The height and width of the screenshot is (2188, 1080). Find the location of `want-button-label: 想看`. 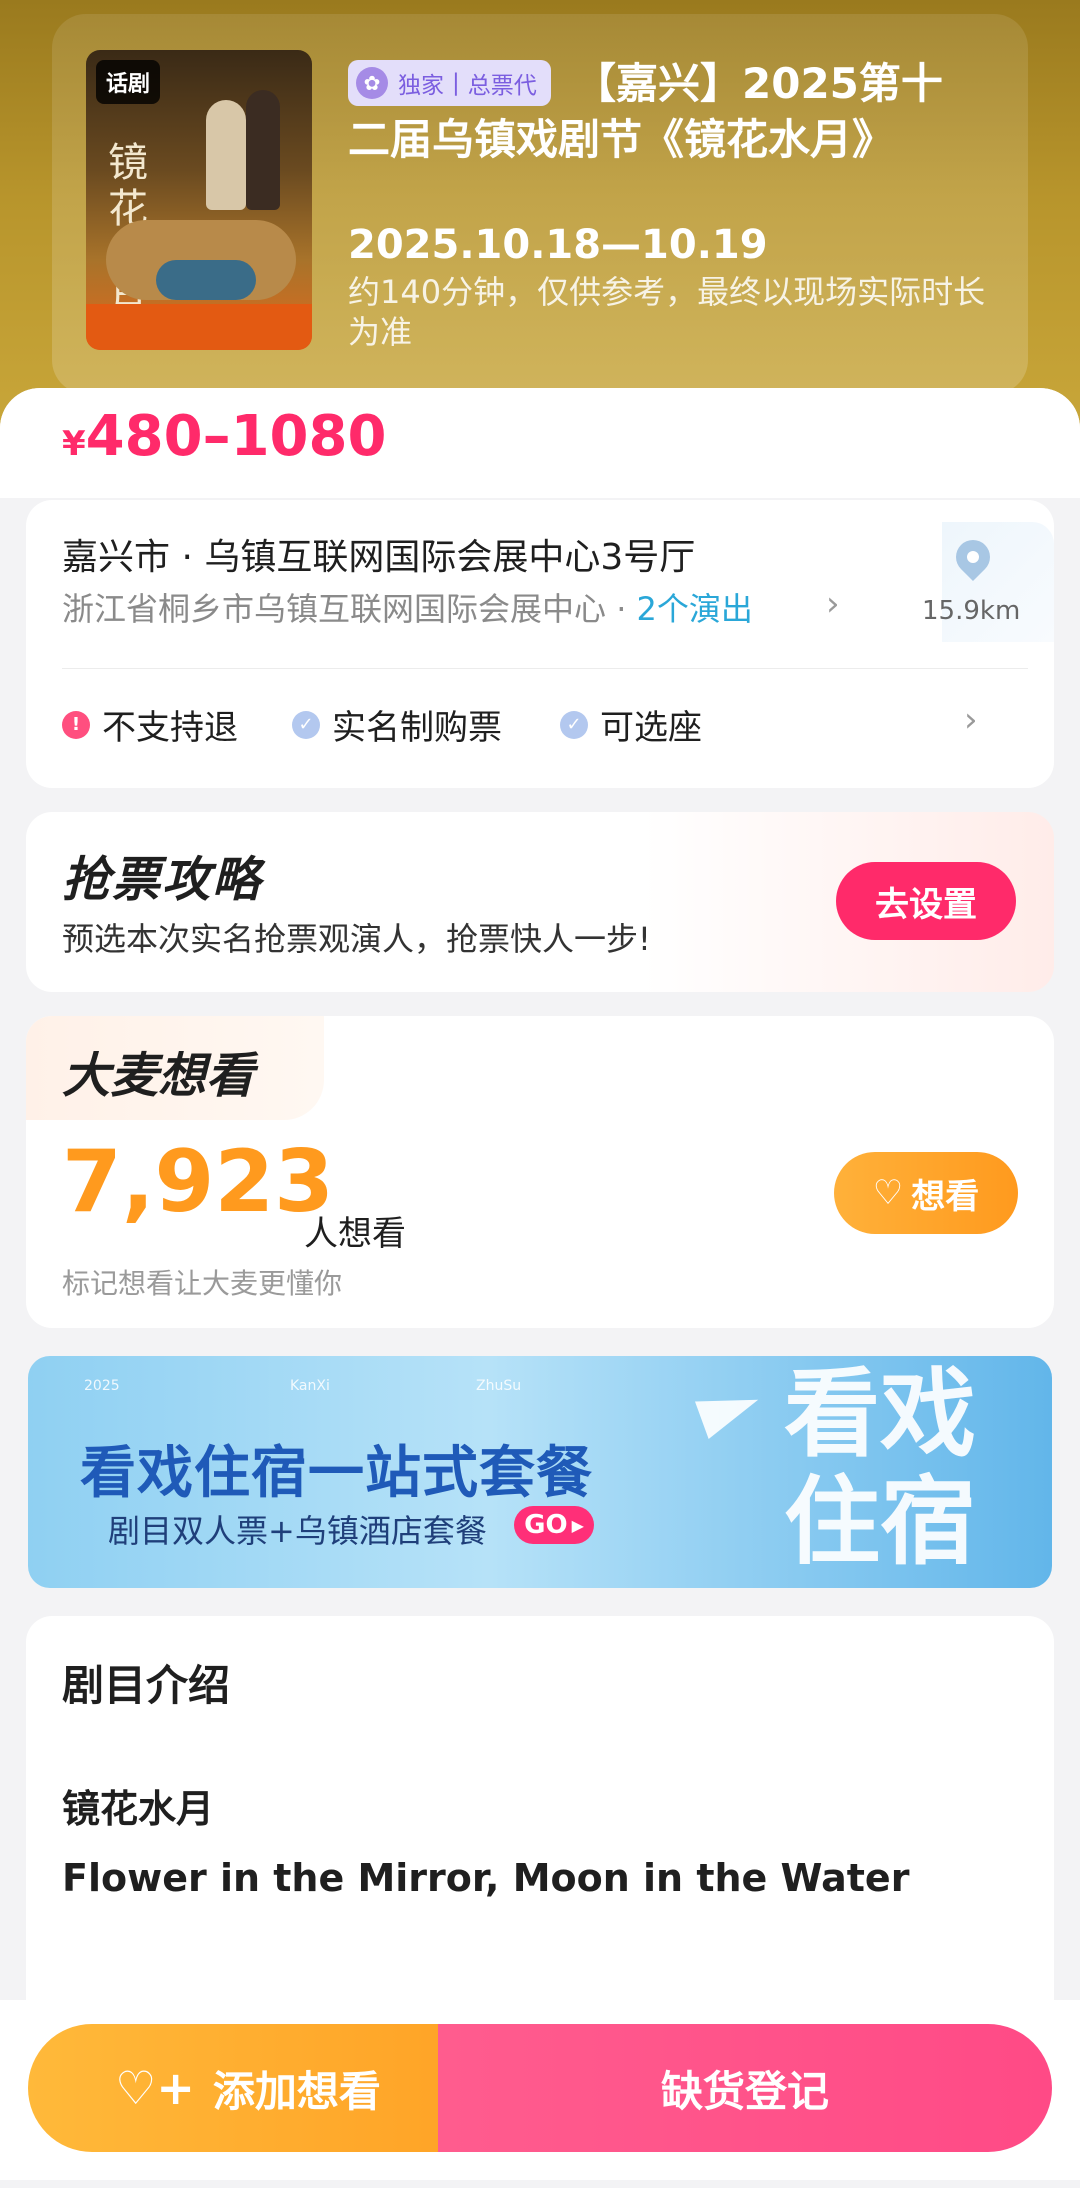

want-button-label: 想看 is located at coordinates (945, 1196).